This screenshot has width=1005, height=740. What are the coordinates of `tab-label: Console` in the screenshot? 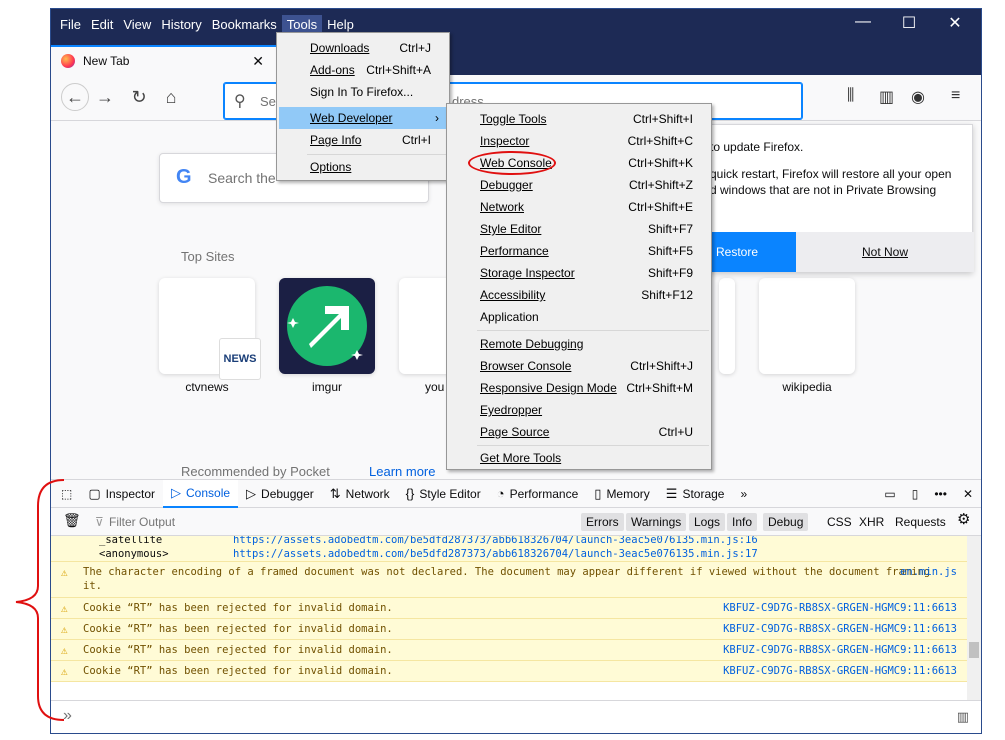 It's located at (208, 492).